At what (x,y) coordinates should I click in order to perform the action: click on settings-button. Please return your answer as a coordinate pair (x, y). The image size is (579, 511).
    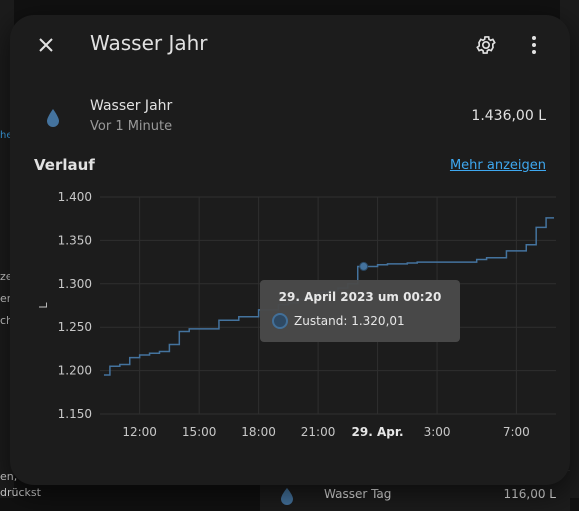
    Looking at the image, I should click on (486, 45).